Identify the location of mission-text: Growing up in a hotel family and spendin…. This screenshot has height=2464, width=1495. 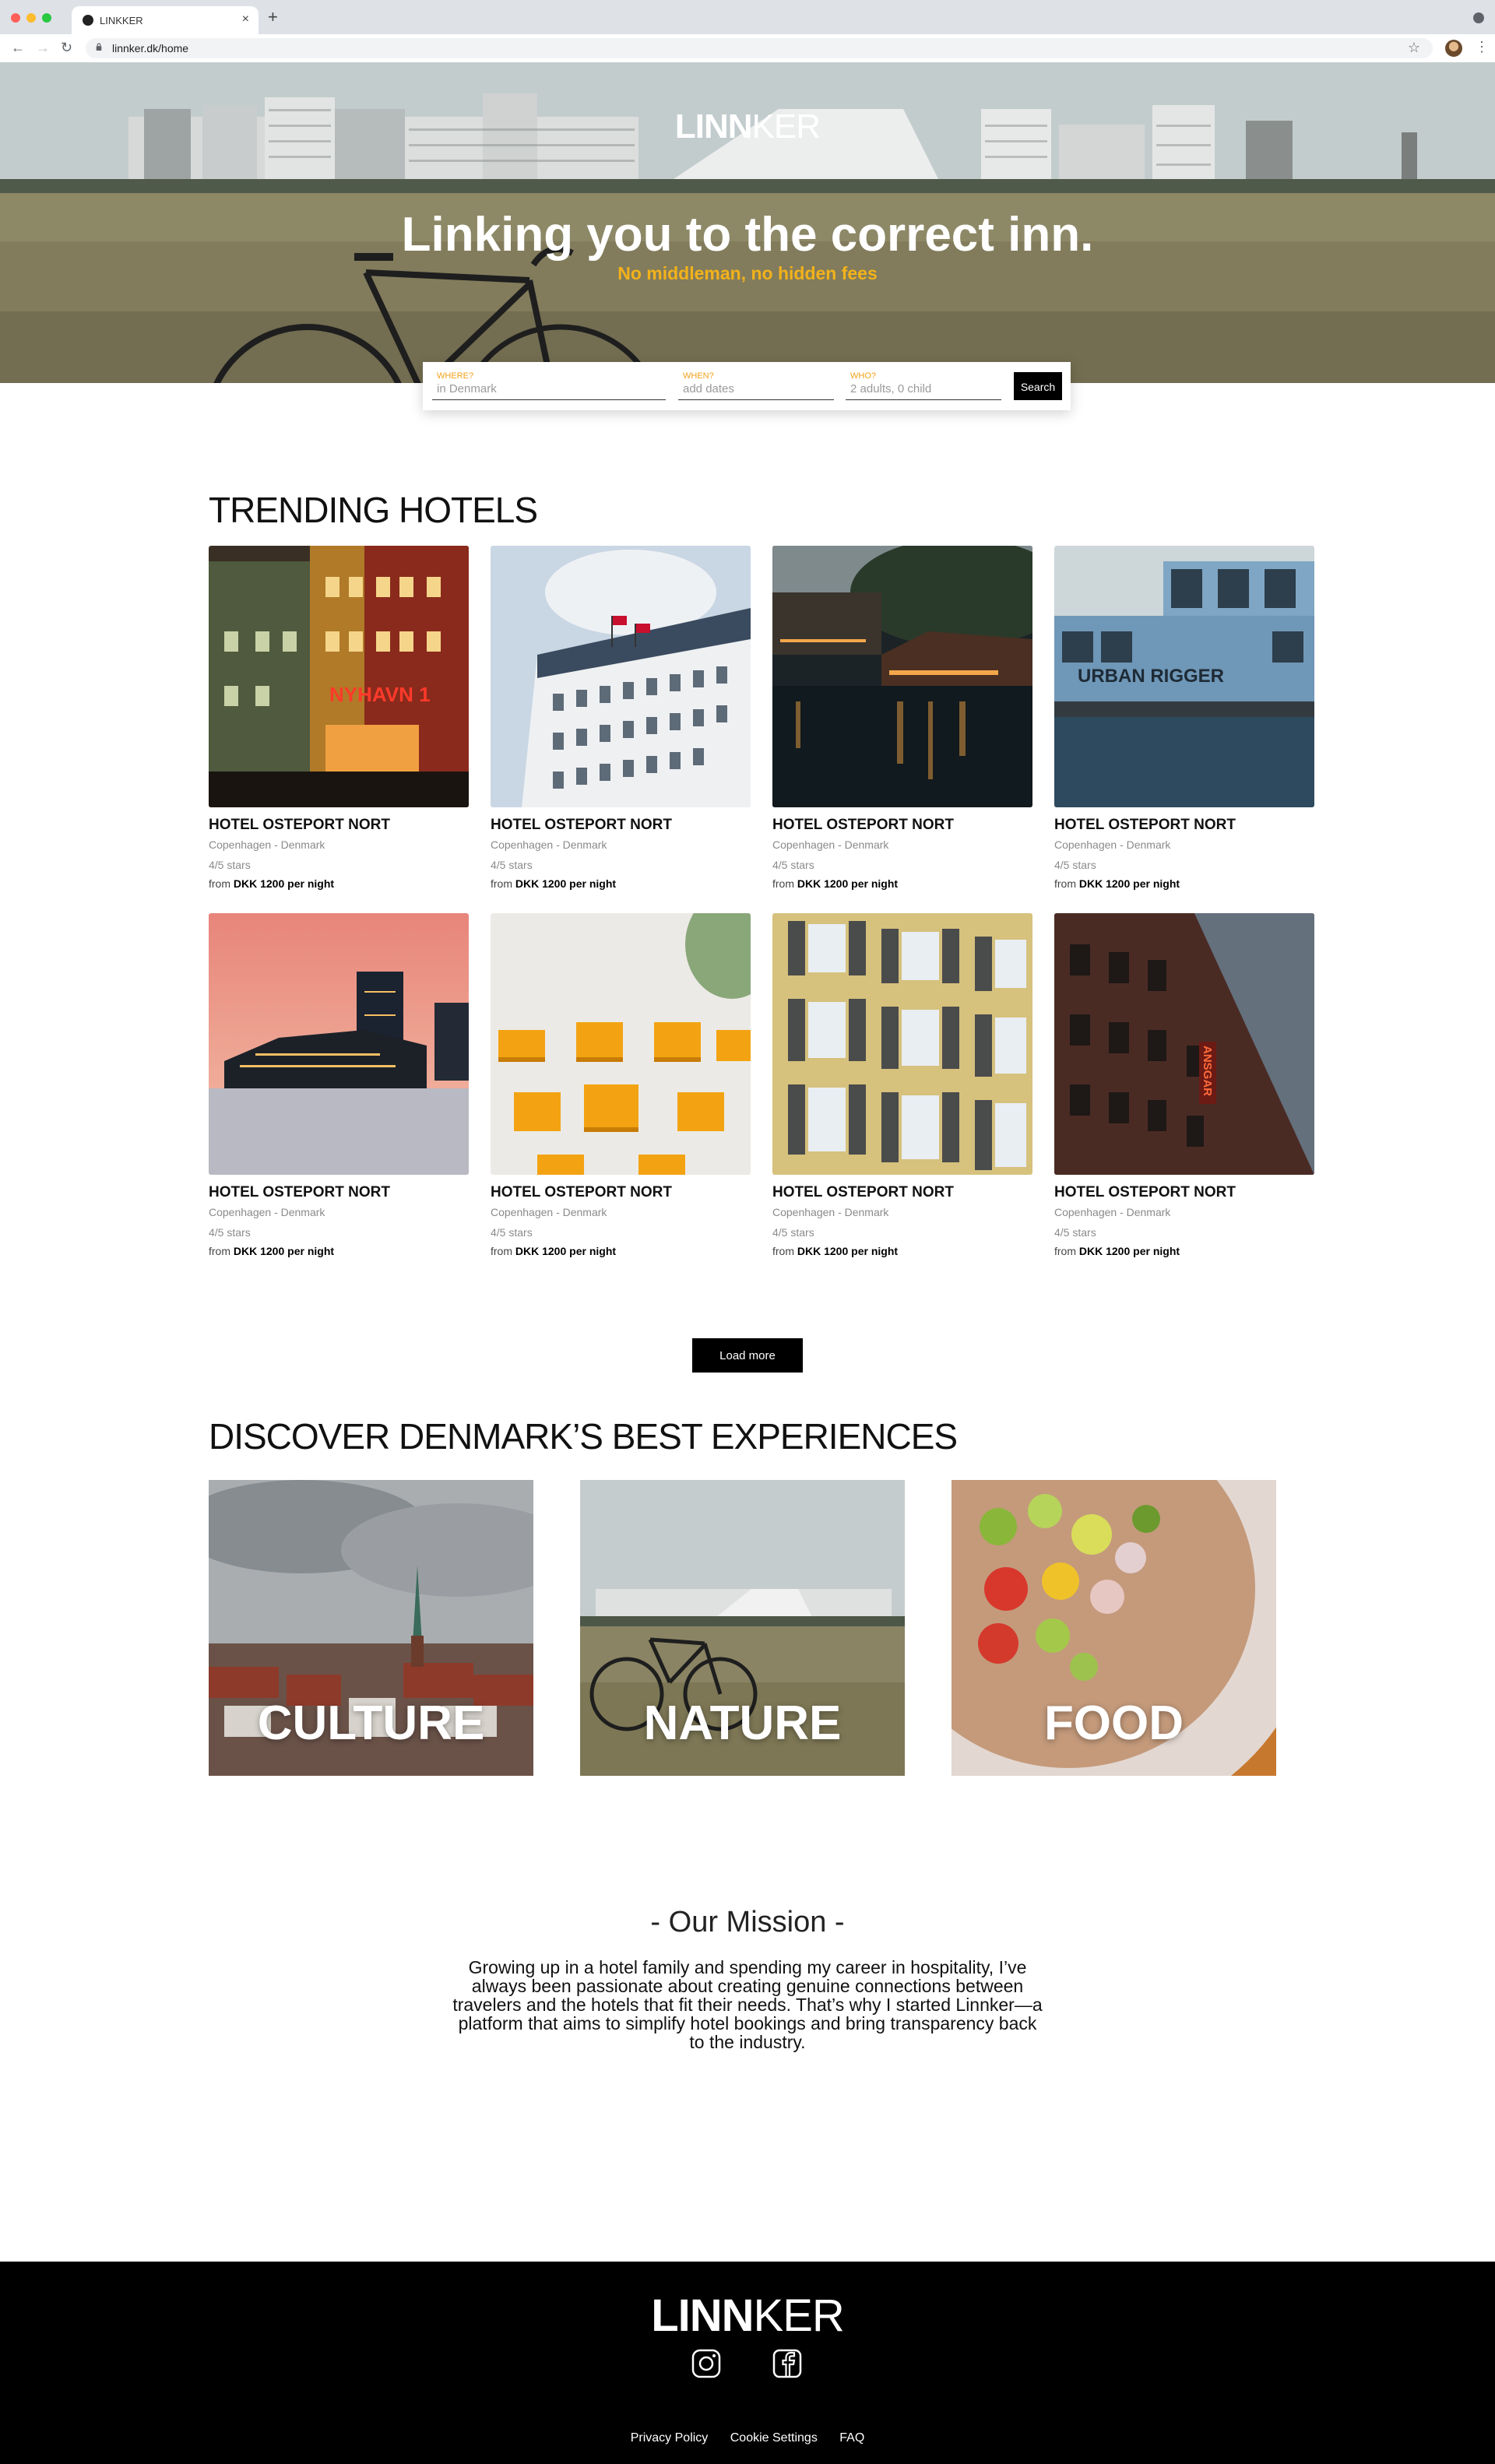
(747, 2005).